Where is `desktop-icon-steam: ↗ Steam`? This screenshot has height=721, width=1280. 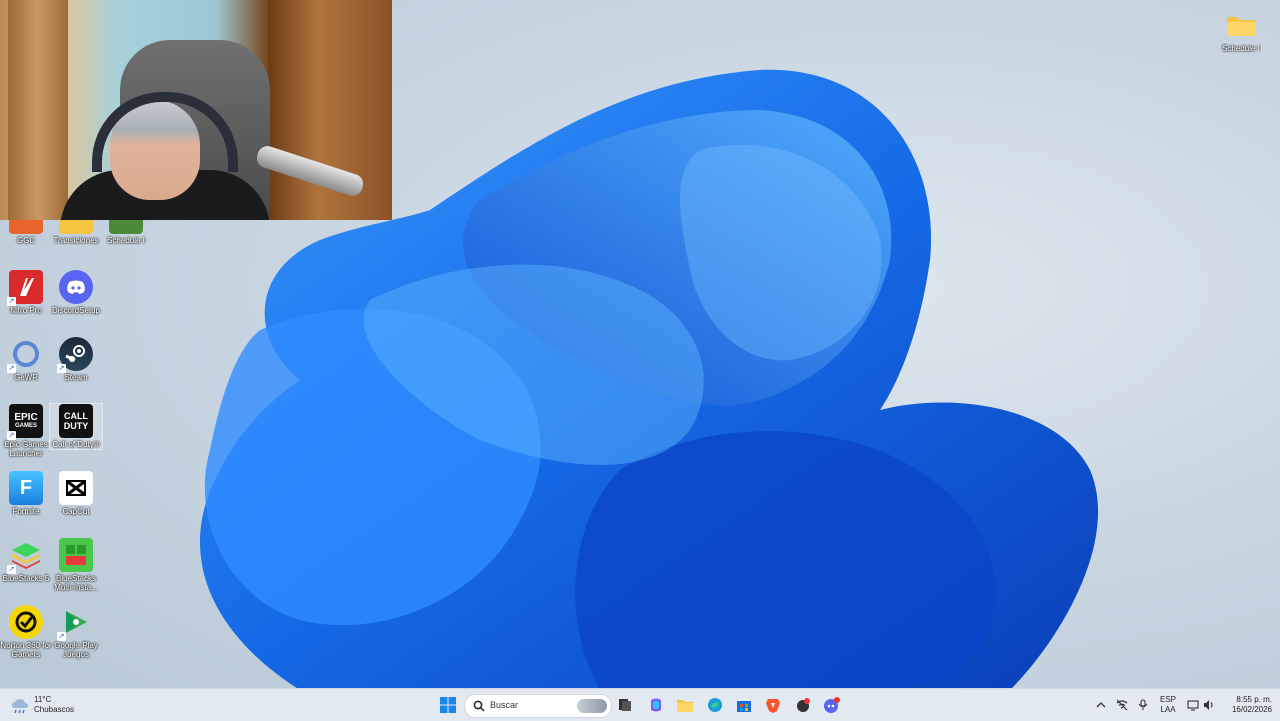 desktop-icon-steam: ↗ Steam is located at coordinates (76, 359).